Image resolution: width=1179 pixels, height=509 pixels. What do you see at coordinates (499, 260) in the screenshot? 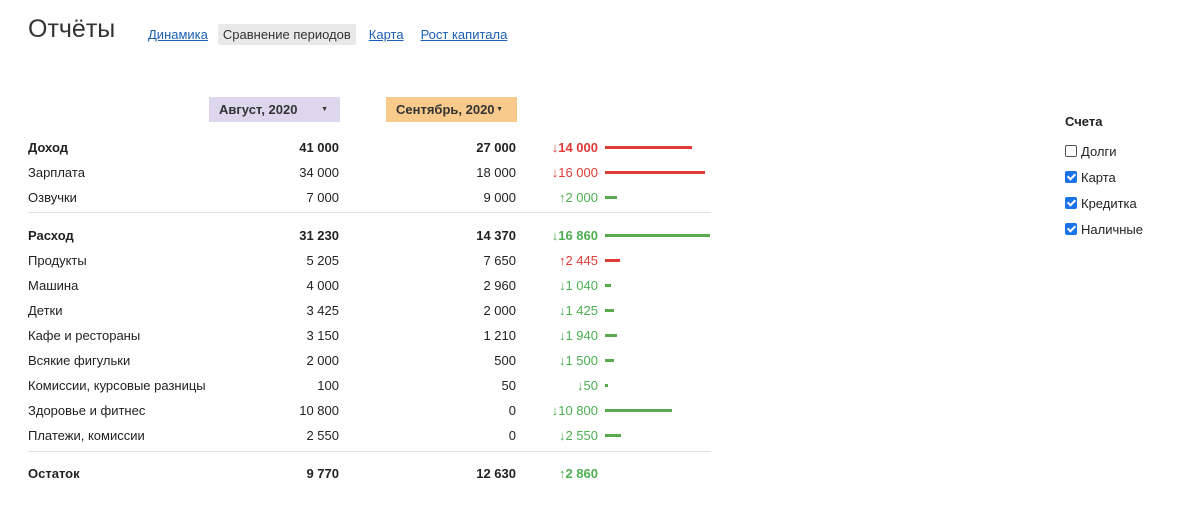
I see `second-period-value: 7 650` at bounding box center [499, 260].